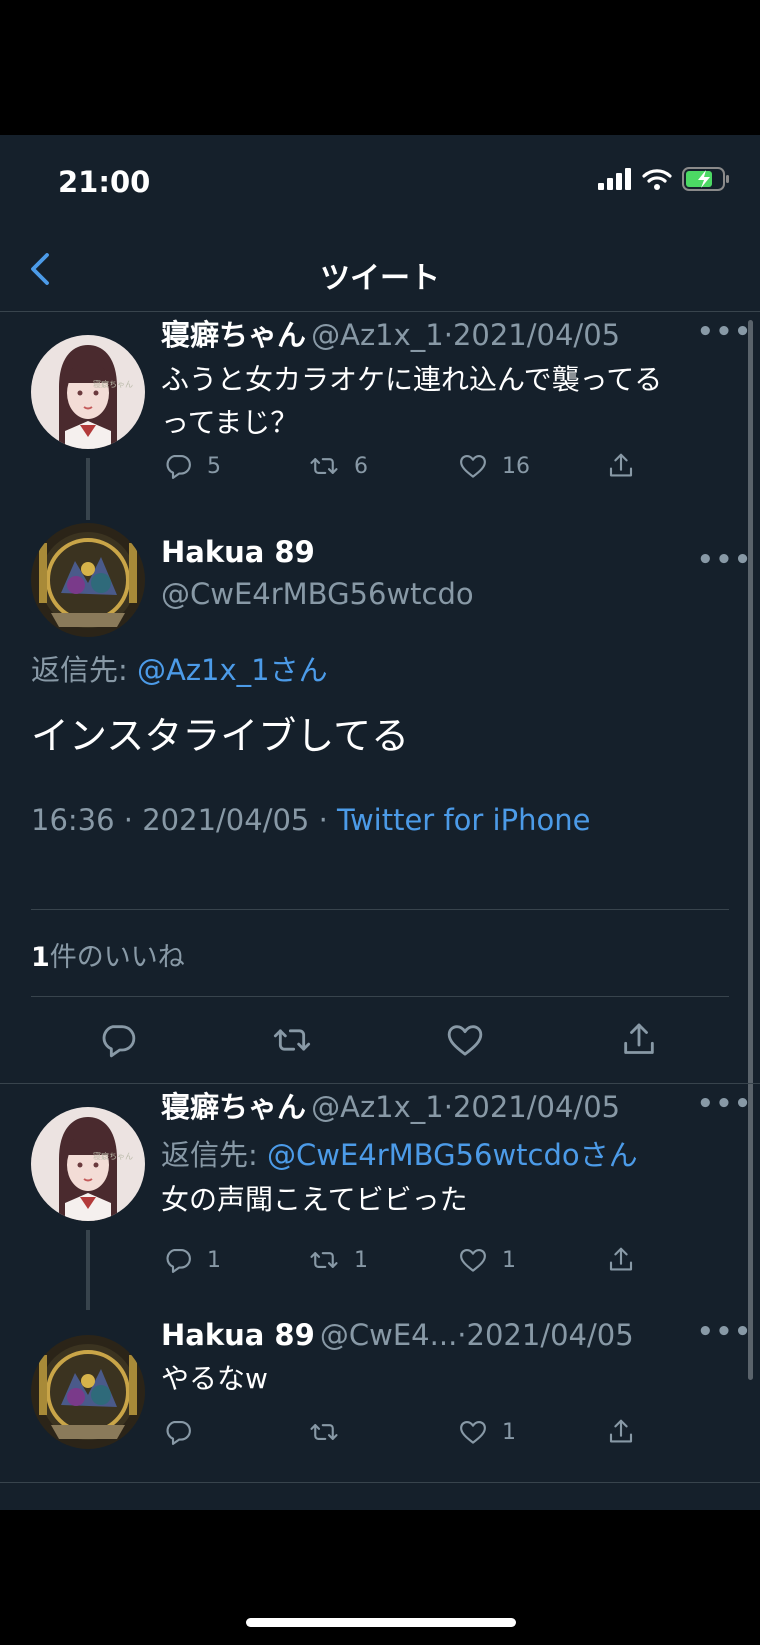 The width and height of the screenshot is (760, 1645). What do you see at coordinates (314, 1199) in the screenshot?
I see `tweet-text: 女の声聞こえてビビった` at bounding box center [314, 1199].